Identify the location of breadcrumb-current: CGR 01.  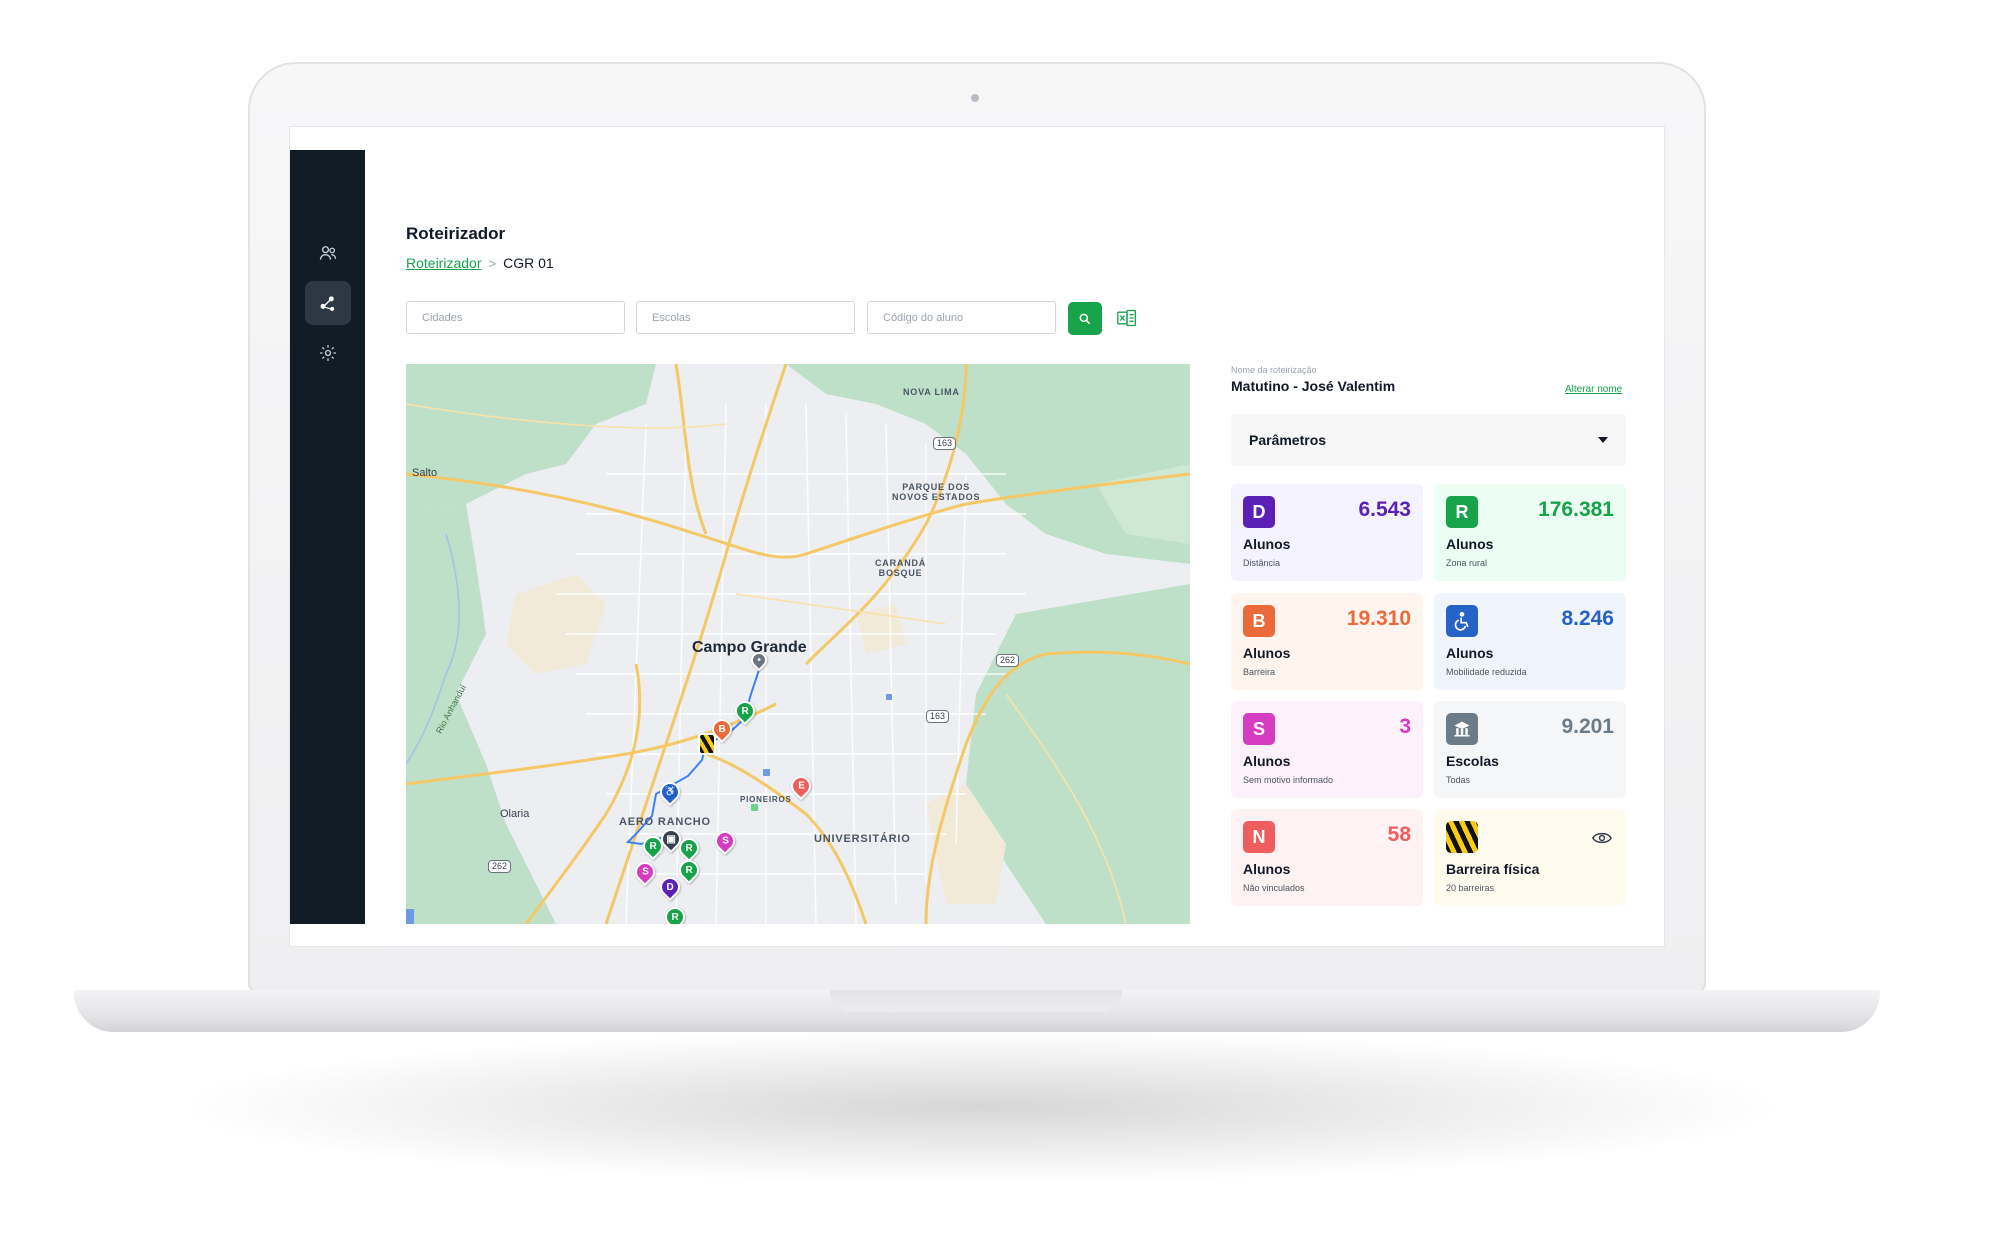
(528, 263).